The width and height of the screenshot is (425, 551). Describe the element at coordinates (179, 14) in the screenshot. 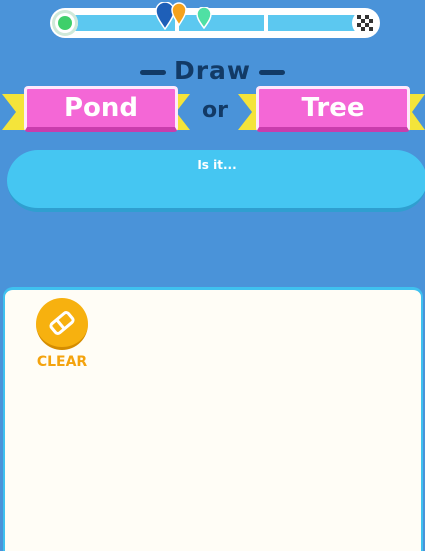

I see `orange-pin-icon` at that location.